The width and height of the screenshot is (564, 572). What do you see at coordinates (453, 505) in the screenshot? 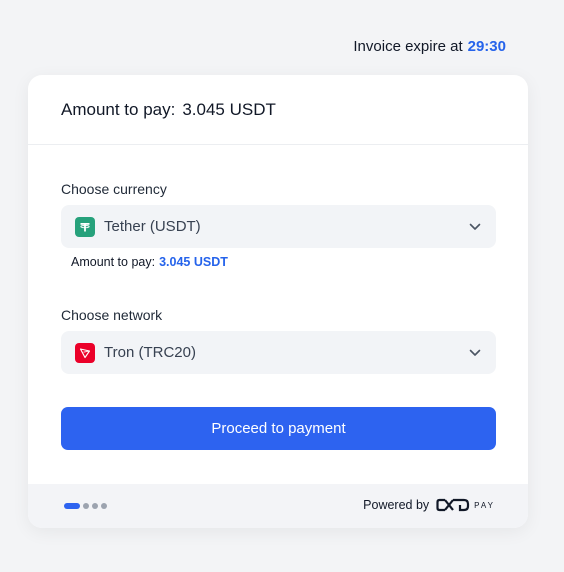
I see `brand-logo-icon` at bounding box center [453, 505].